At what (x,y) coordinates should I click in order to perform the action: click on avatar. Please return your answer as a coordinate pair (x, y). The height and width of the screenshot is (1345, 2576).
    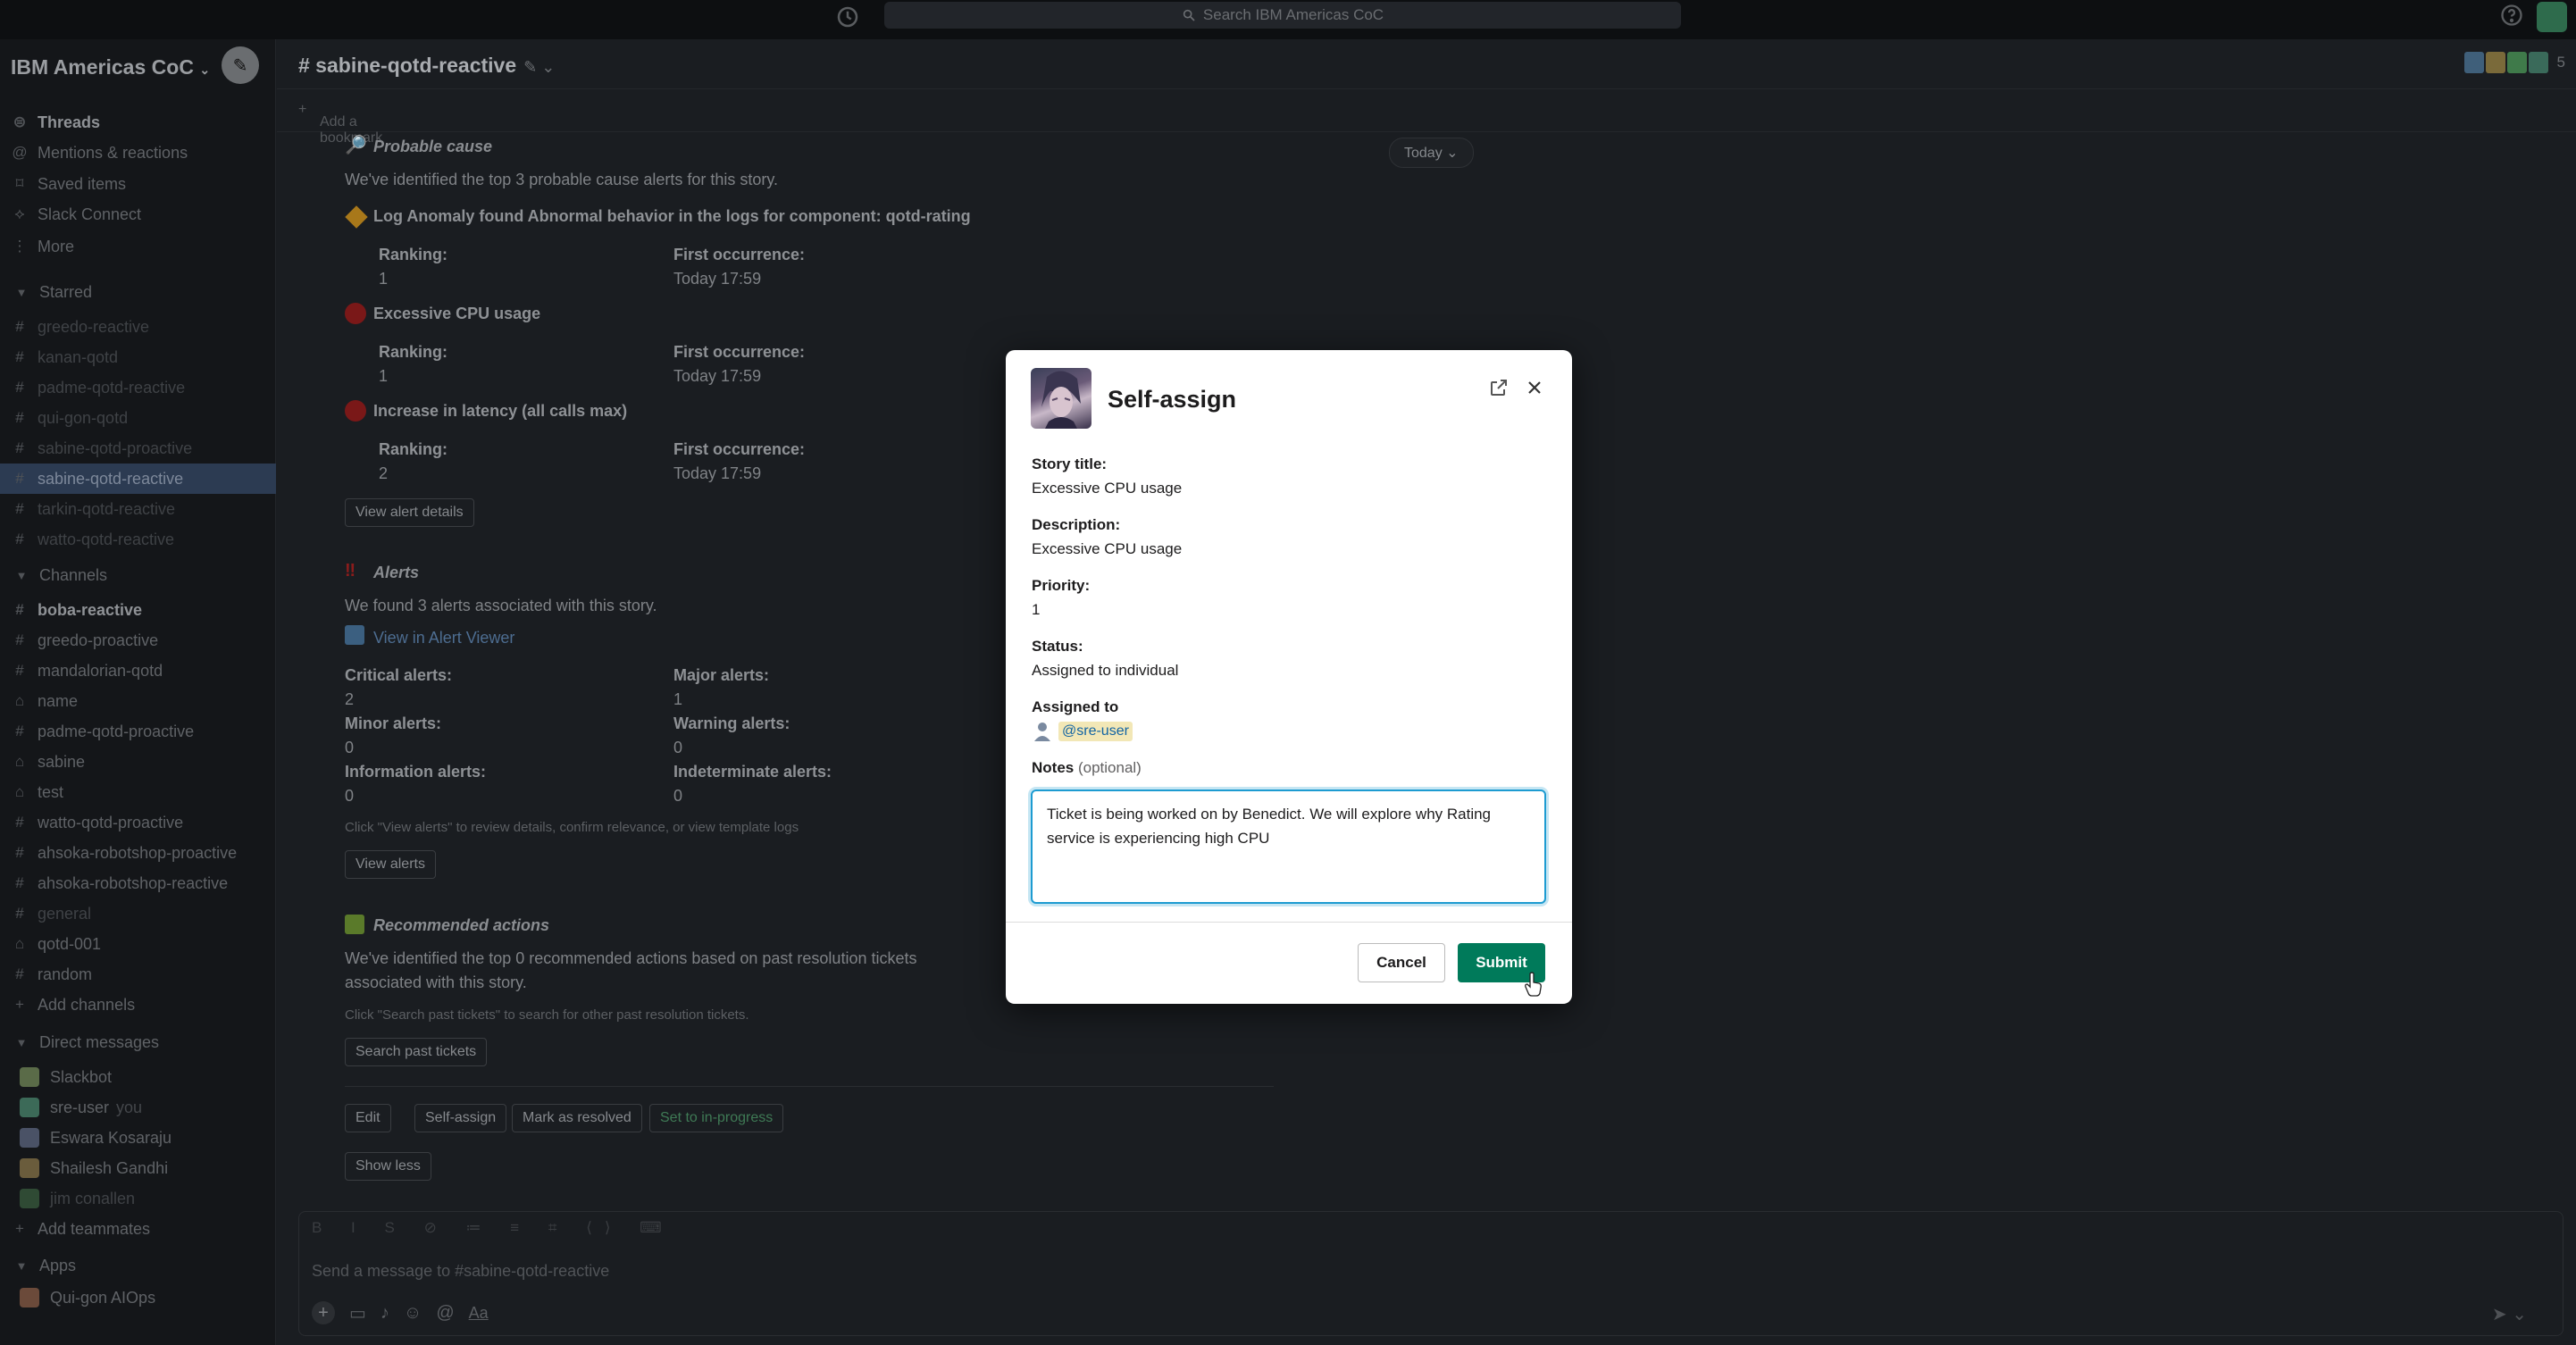
    Looking at the image, I should click on (30, 1297).